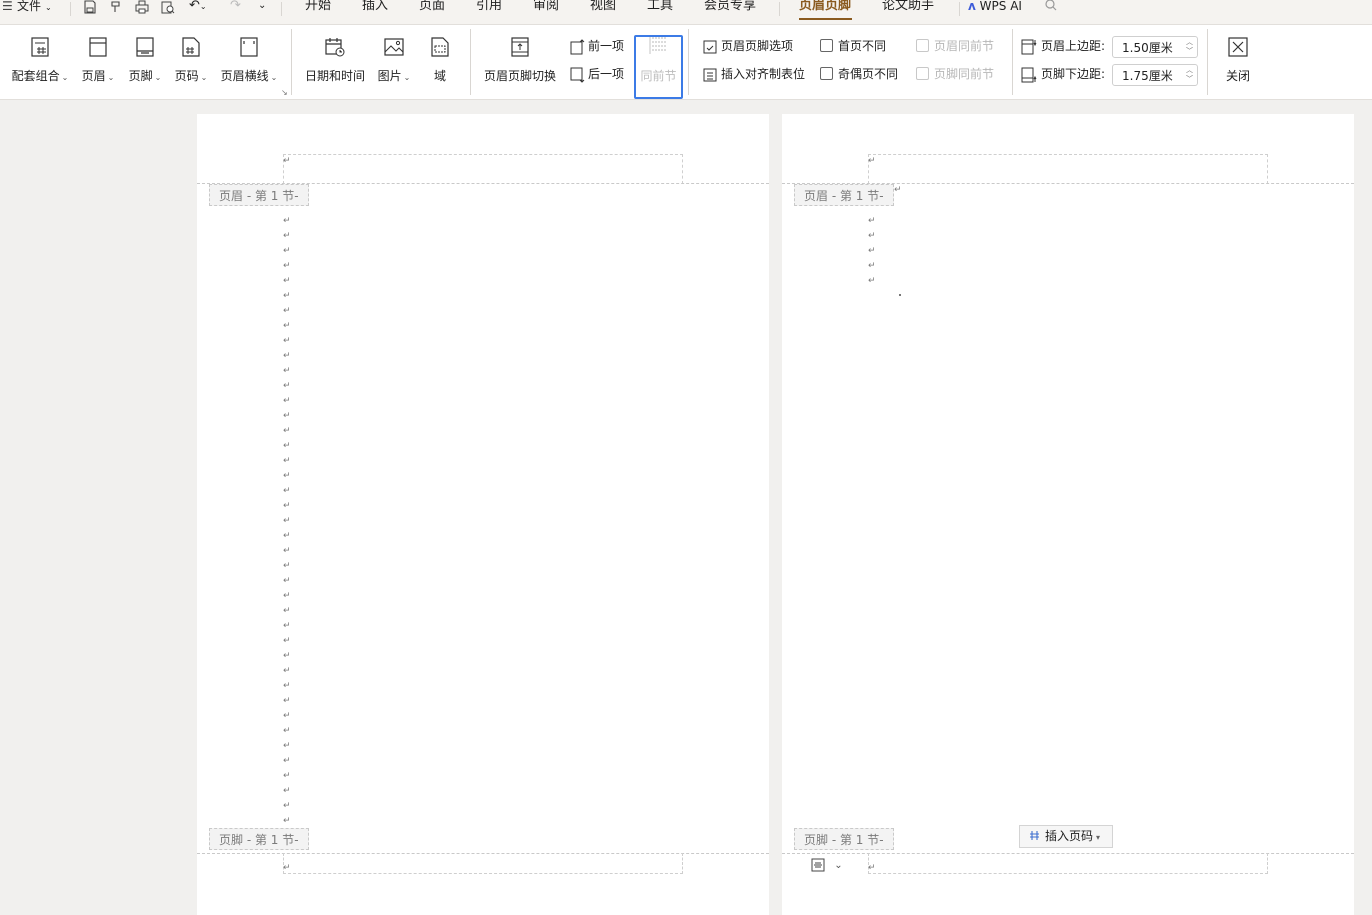 Image resolution: width=1372 pixels, height=915 pixels. What do you see at coordinates (1066, 836) in the screenshot?
I see `insert-page-number-button: 插入页码 ▾` at bounding box center [1066, 836].